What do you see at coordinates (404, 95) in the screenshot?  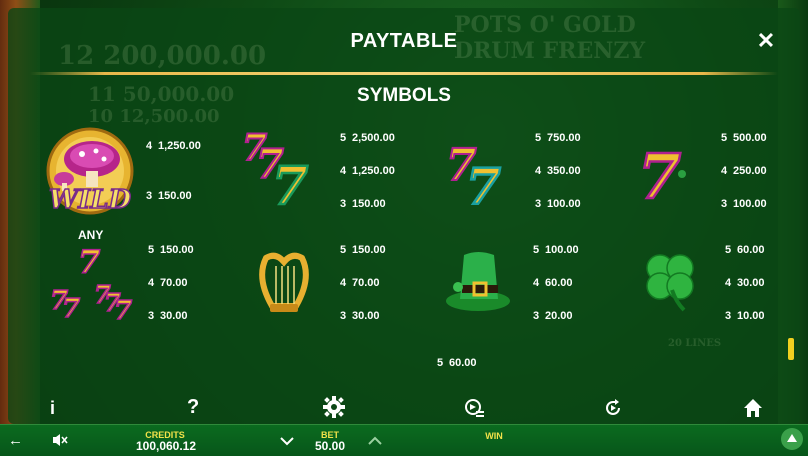 I see `symbols-section-title: SYMBOLS` at bounding box center [404, 95].